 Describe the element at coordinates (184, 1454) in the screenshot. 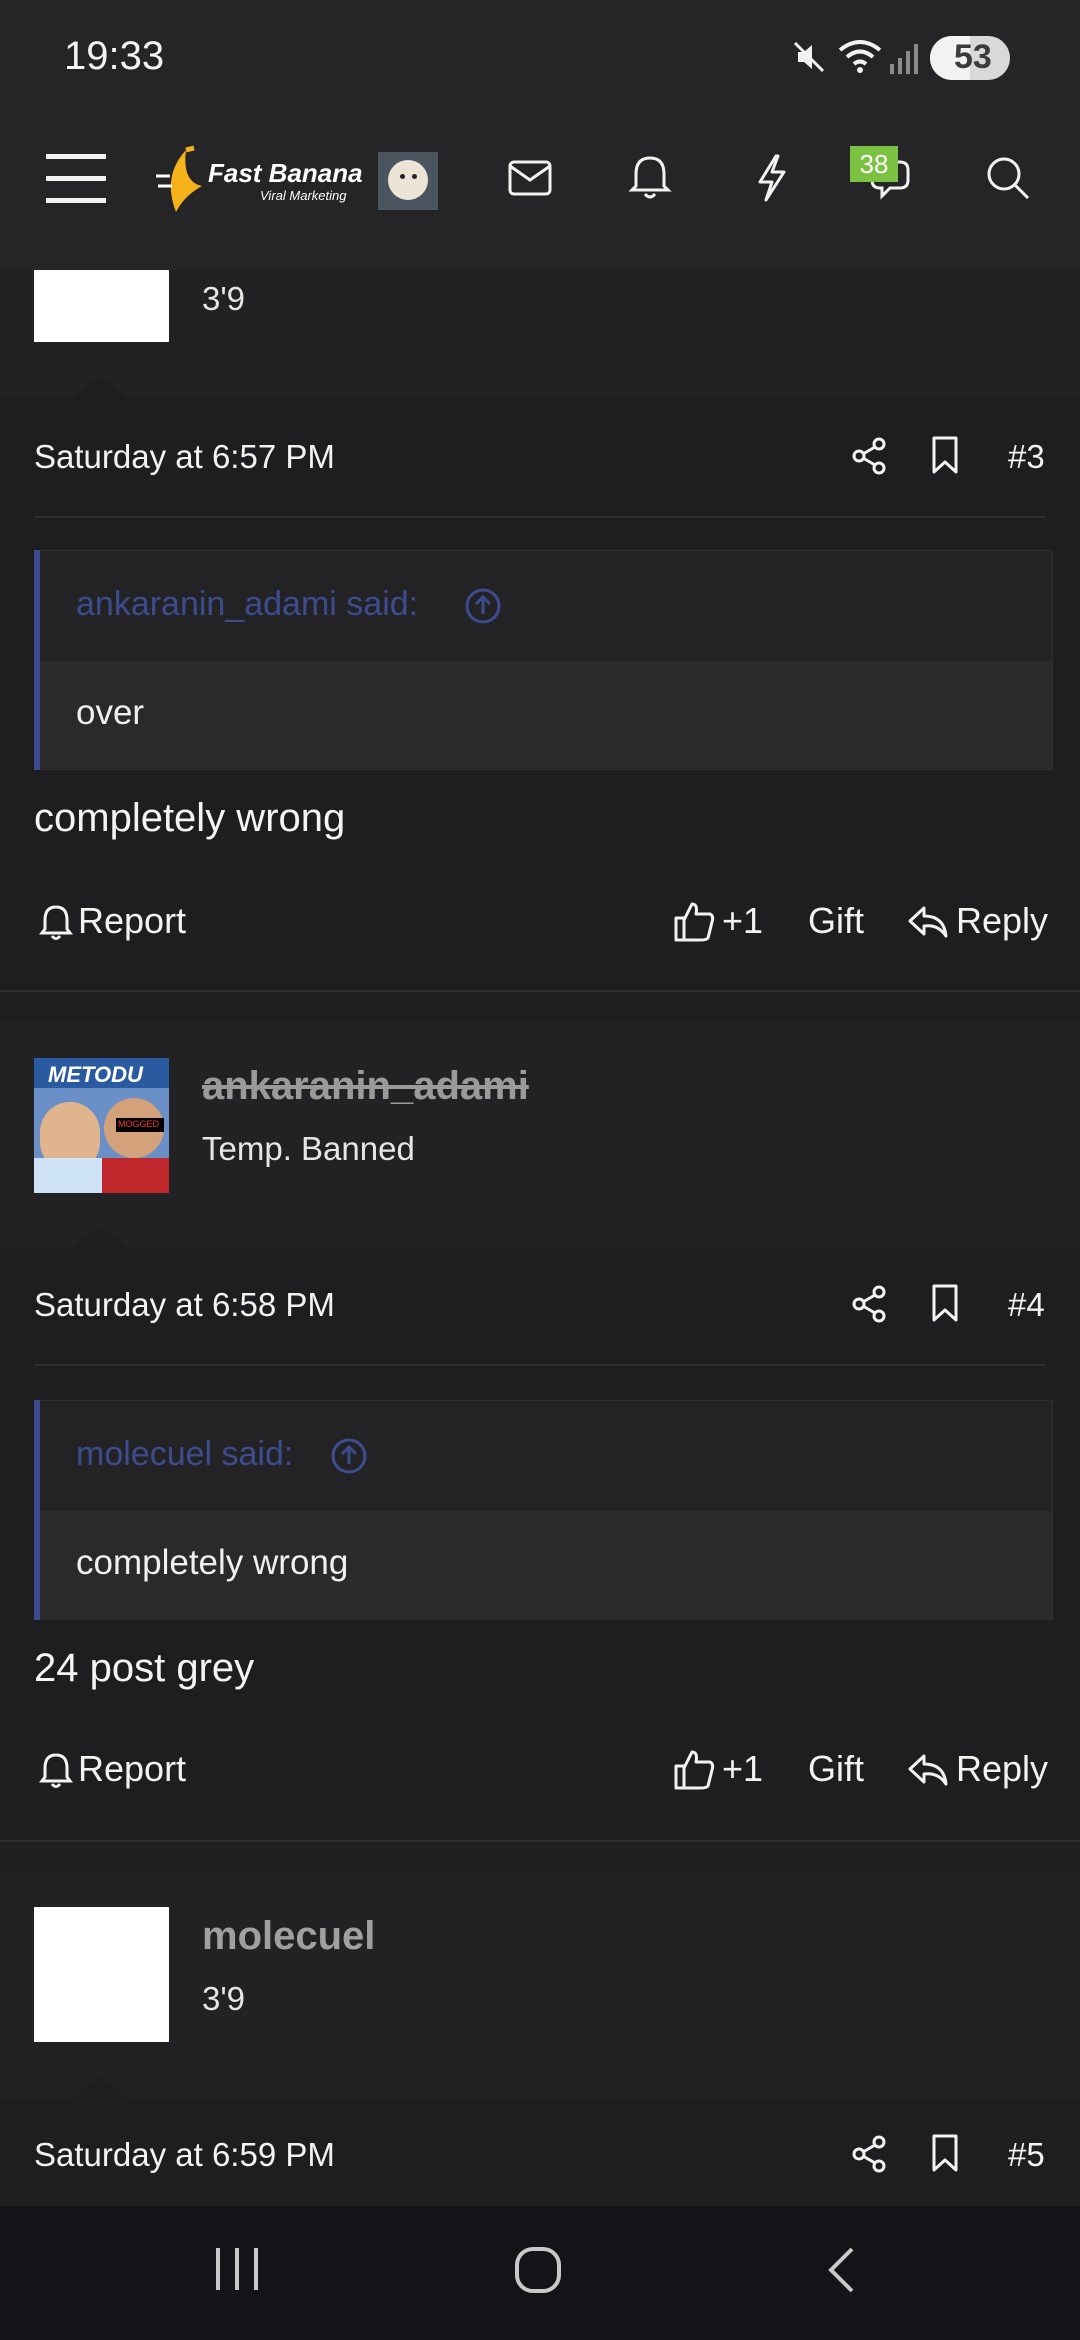

I see `quote-author: molecuel said:` at that location.